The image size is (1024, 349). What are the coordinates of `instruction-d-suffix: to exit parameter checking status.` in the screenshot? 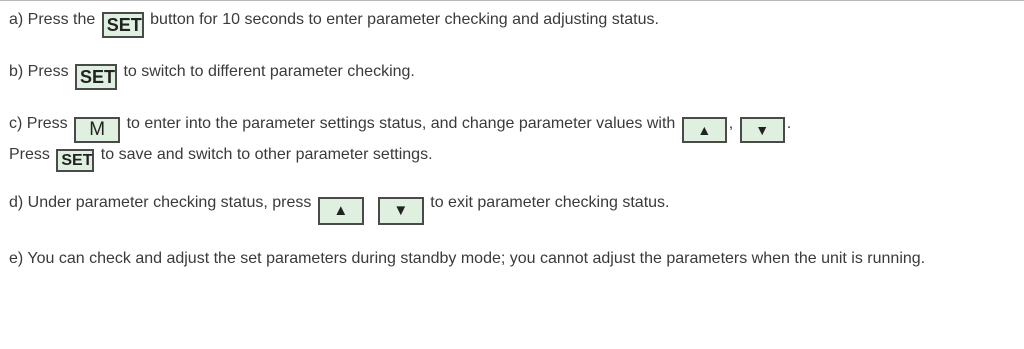 It's located at (547, 202).